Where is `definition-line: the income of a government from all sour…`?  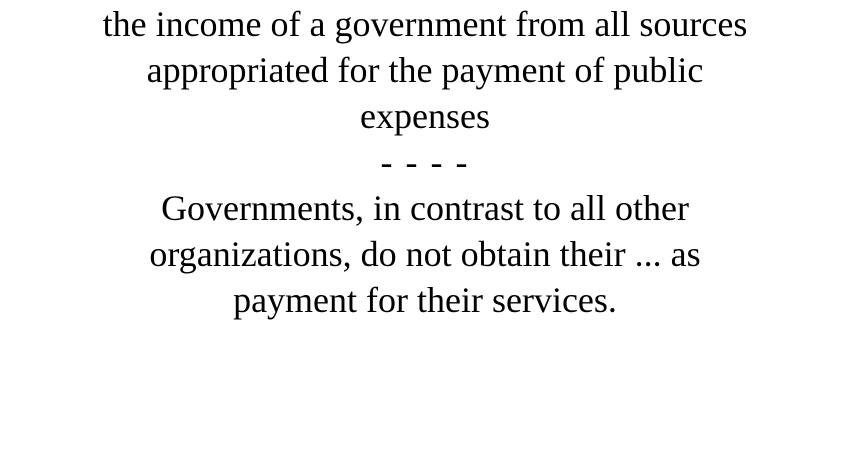 definition-line: the income of a government from all sour… is located at coordinates (425, 24).